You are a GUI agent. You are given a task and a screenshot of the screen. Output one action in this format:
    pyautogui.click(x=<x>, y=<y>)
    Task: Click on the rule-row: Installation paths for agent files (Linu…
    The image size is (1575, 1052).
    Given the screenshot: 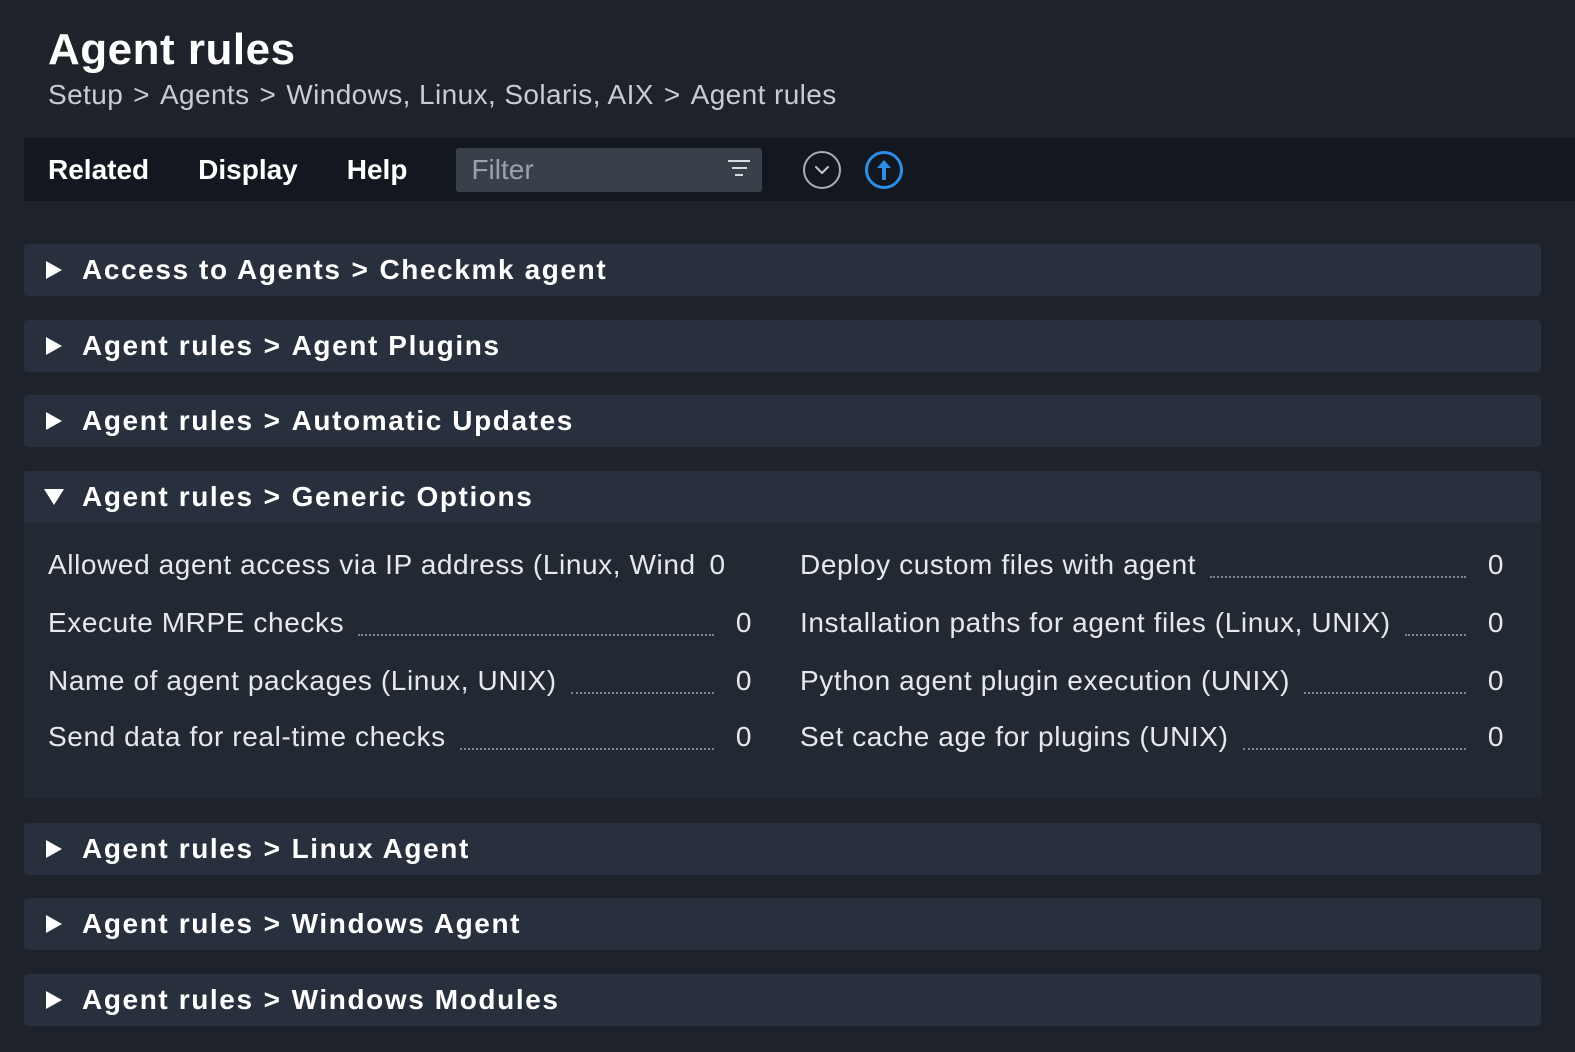 What is the action you would take?
    pyautogui.click(x=1152, y=623)
    